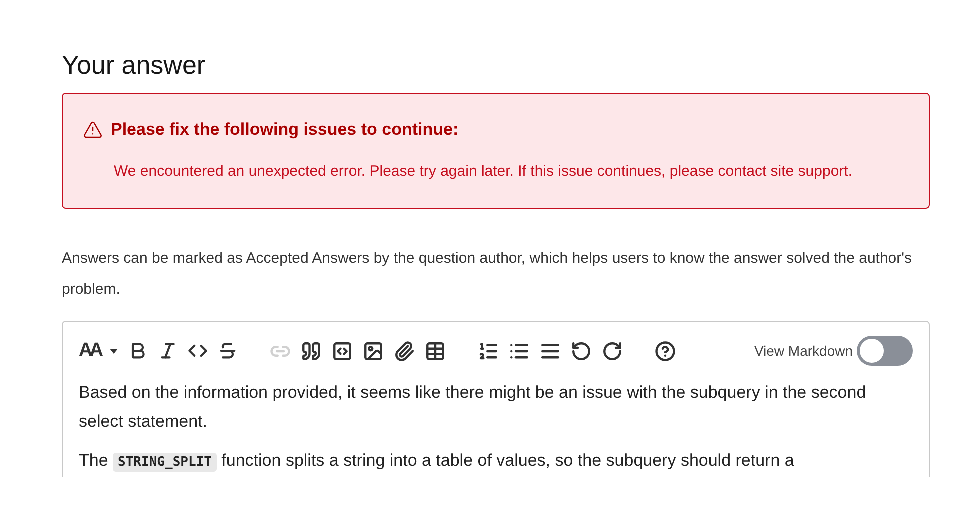  Describe the element at coordinates (488, 274) in the screenshot. I see `help-text: Answers can be marked as Accepted Answers by the question author, which helps users to know the answer solved the author's problem.` at that location.